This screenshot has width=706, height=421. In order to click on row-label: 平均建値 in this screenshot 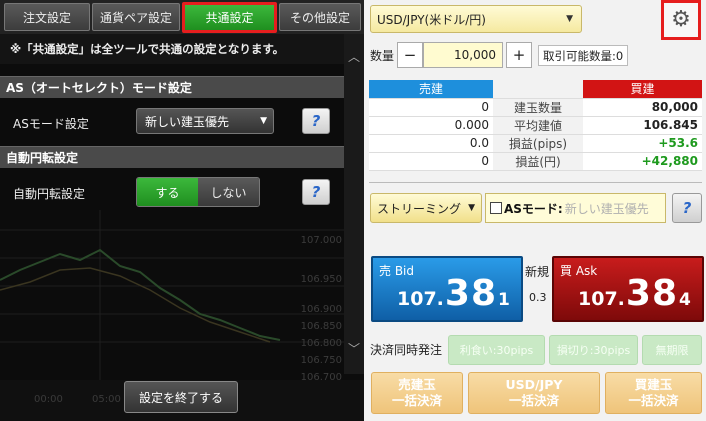, I will do `click(538, 125)`.